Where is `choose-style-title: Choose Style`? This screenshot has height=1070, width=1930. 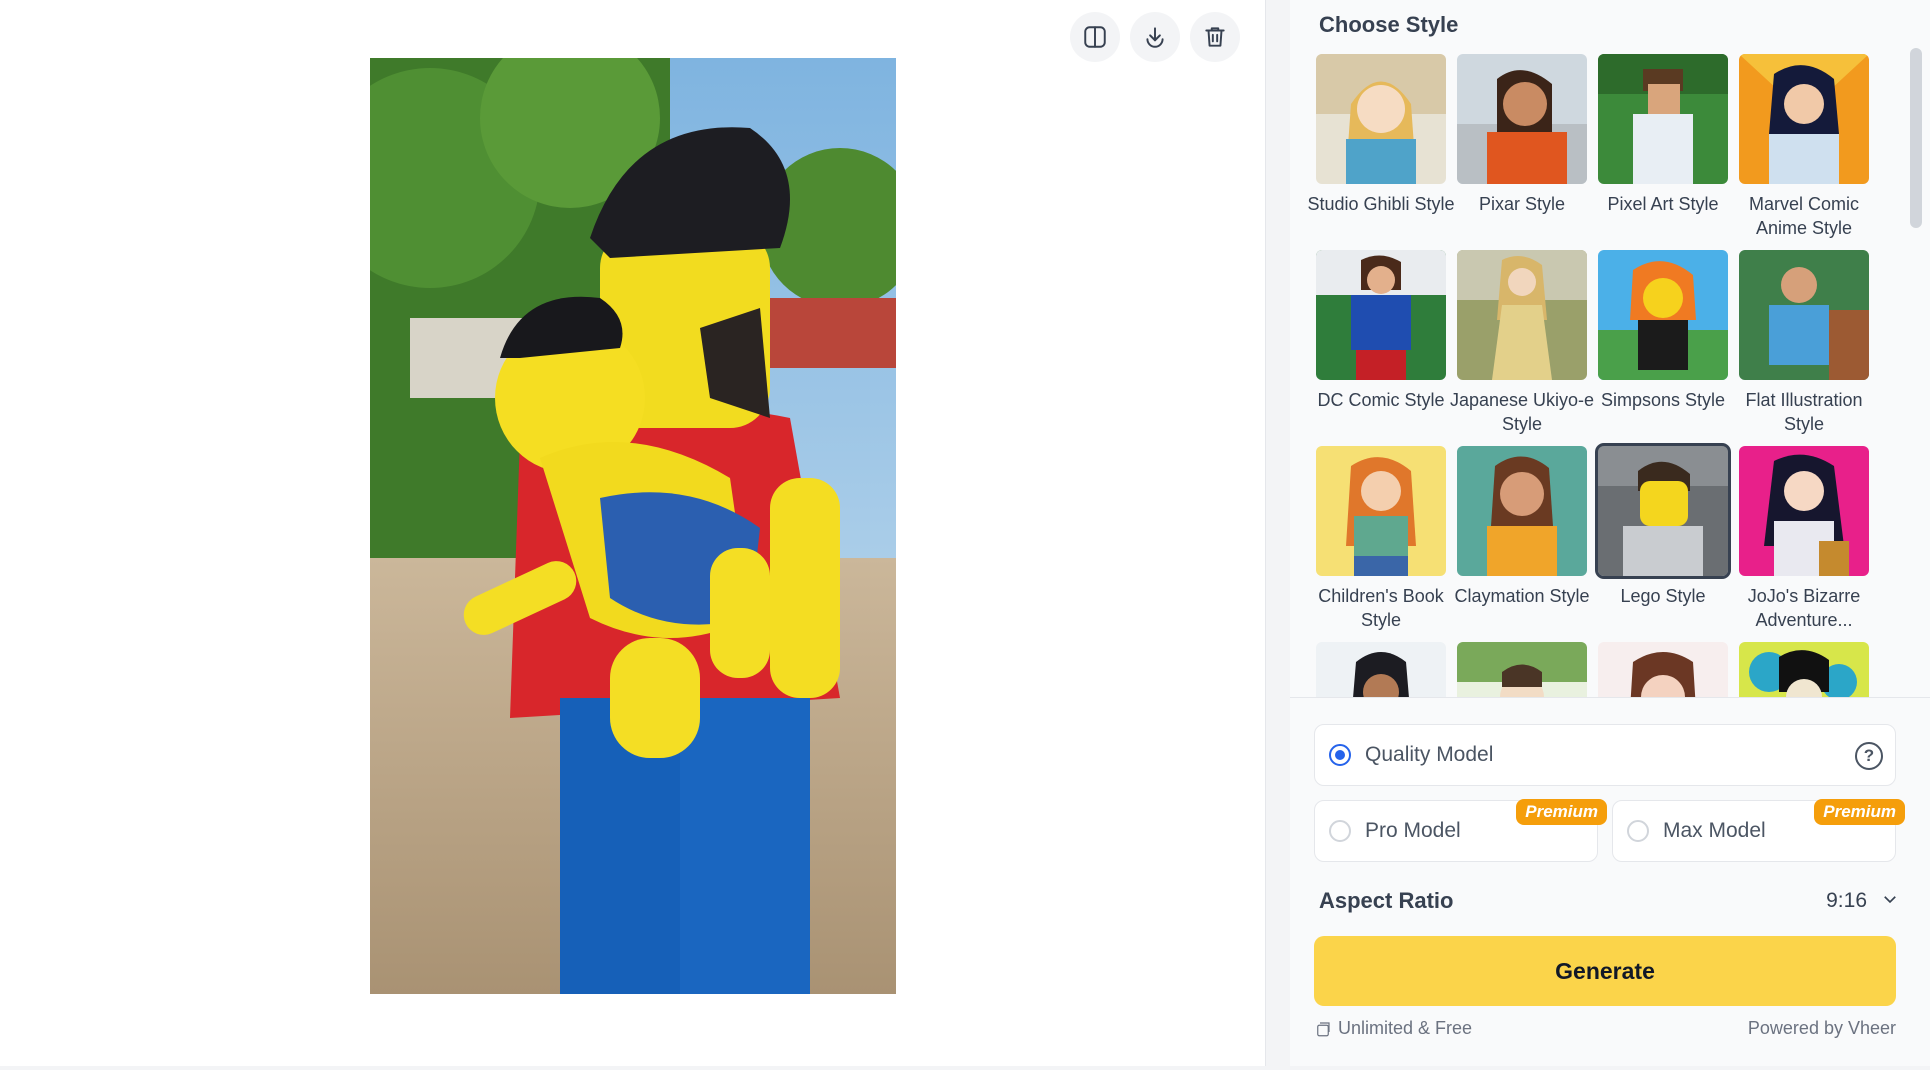 choose-style-title: Choose Style is located at coordinates (1389, 24).